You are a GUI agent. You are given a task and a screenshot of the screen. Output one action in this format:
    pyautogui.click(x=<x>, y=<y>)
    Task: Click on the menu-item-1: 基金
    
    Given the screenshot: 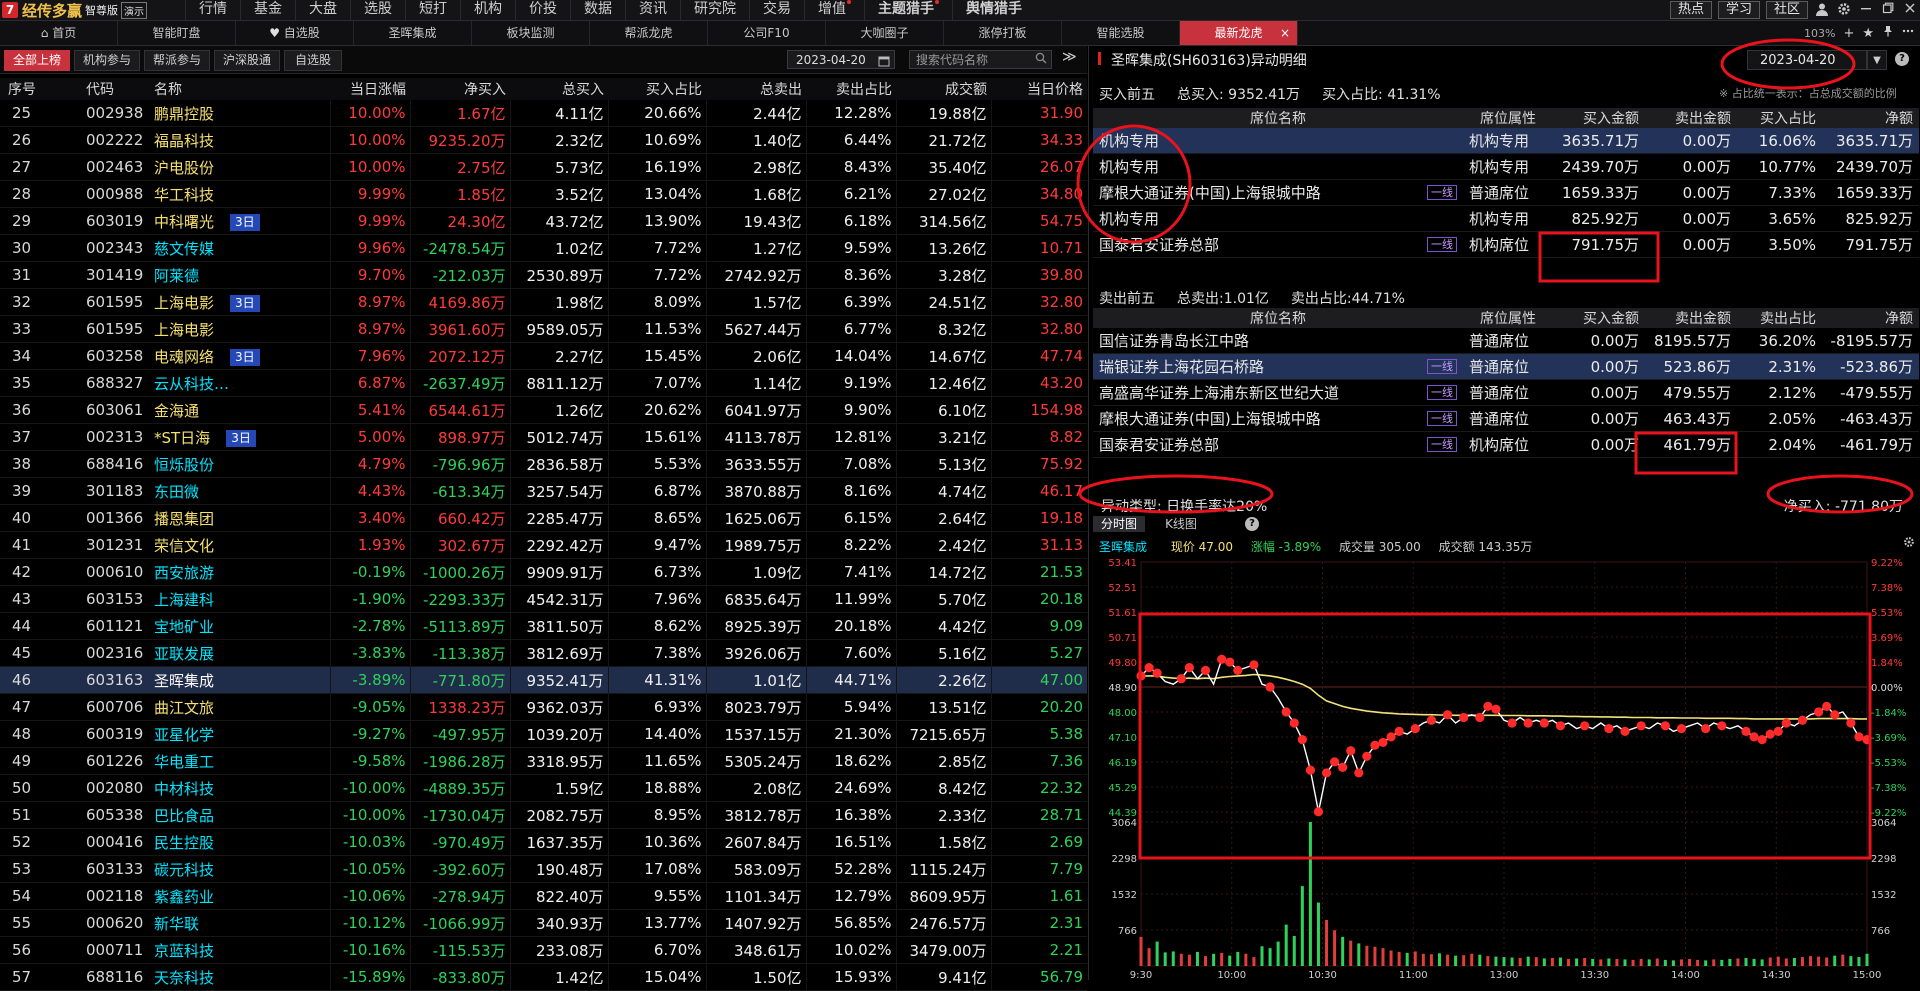 What is the action you would take?
    pyautogui.click(x=267, y=10)
    